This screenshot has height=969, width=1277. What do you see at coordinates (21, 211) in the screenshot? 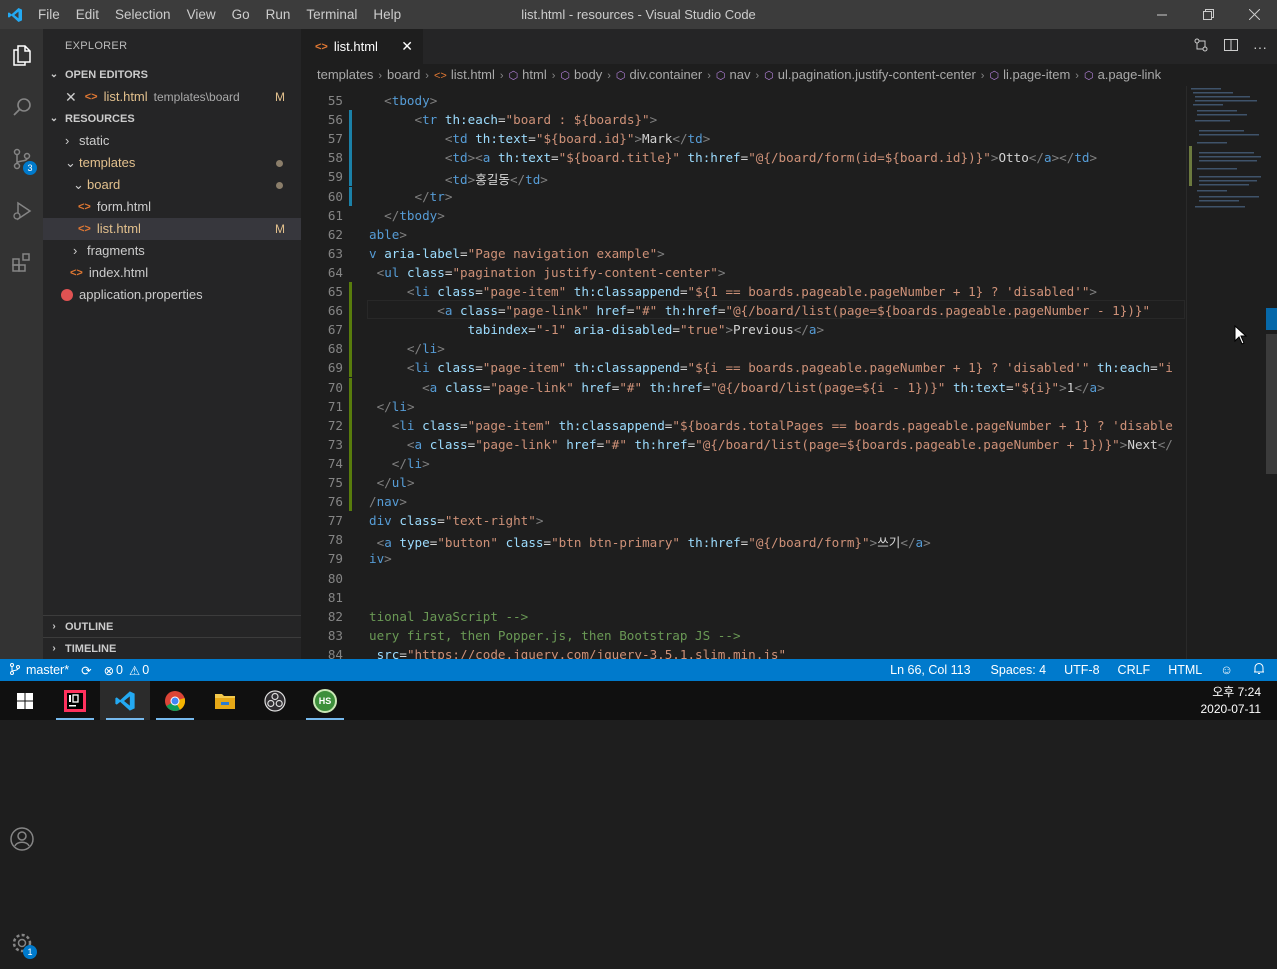
I see `run-debug-icon` at bounding box center [21, 211].